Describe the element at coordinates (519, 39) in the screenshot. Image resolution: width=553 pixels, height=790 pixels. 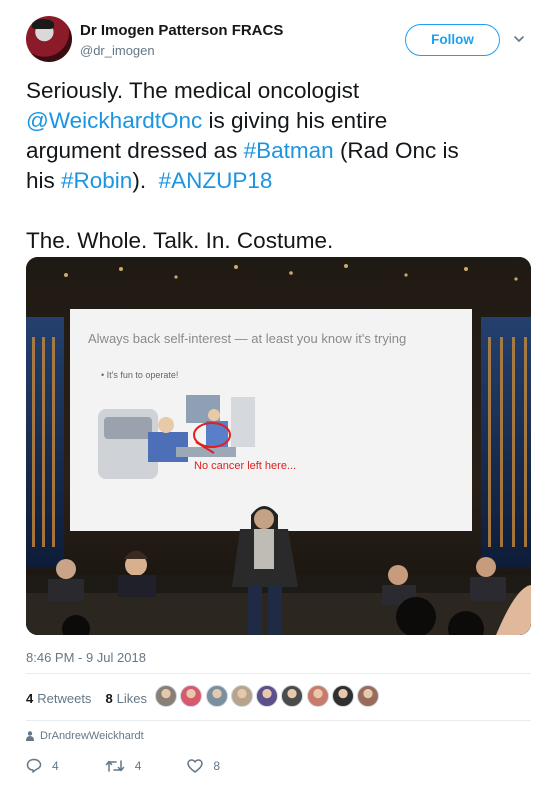
I see `chevron-down-icon` at that location.